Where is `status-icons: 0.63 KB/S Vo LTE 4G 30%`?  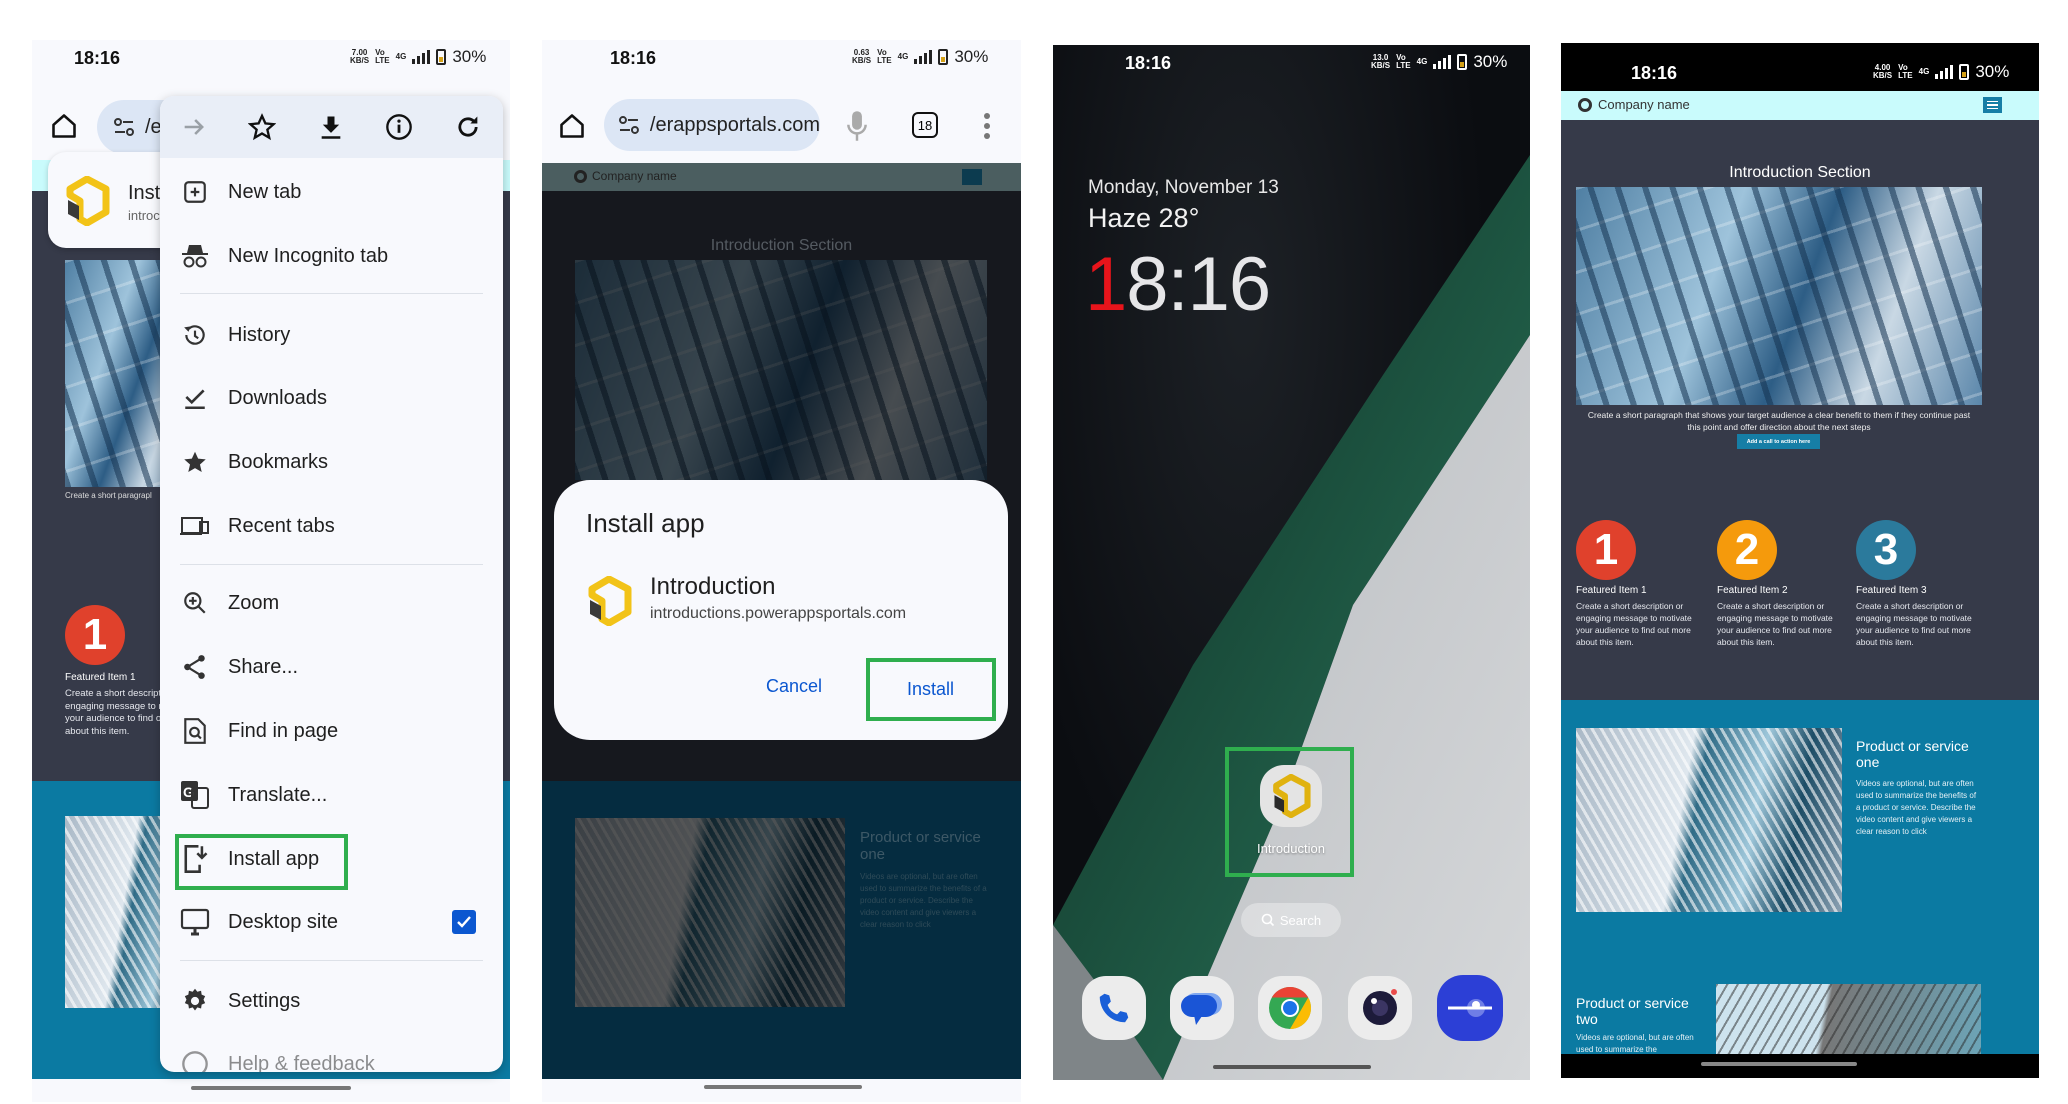 status-icons: 0.63 KB/S Vo LTE 4G 30% is located at coordinates (920, 56).